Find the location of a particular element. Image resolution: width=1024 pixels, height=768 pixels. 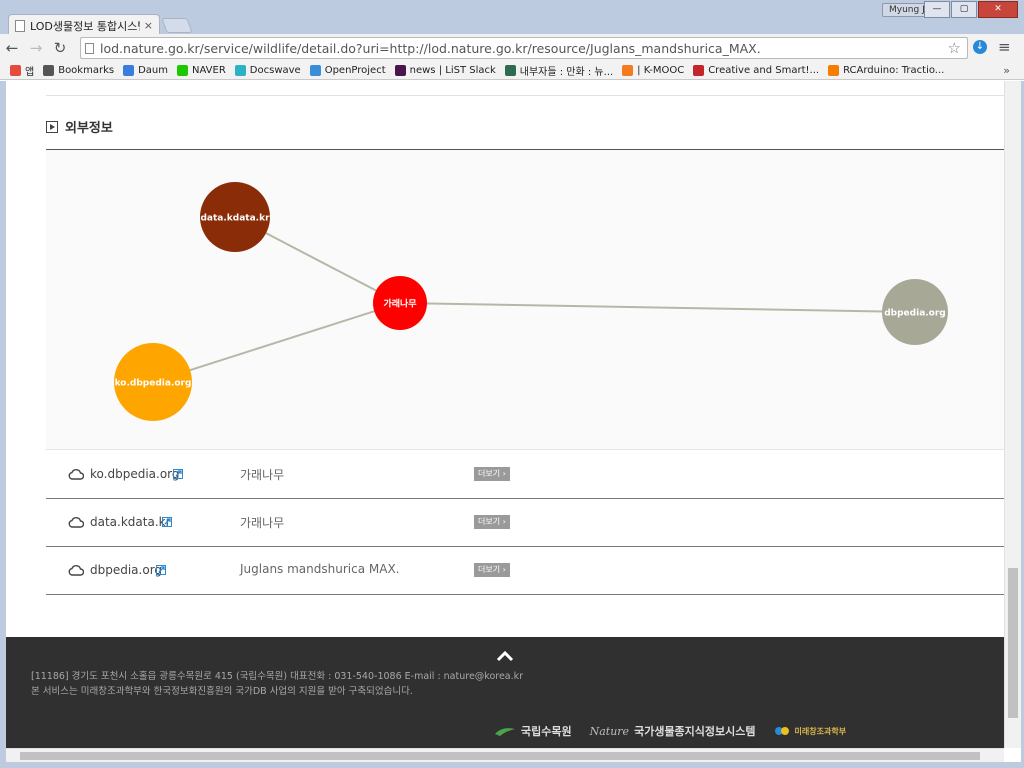

source-name: dbpedia.org is located at coordinates (126, 570).